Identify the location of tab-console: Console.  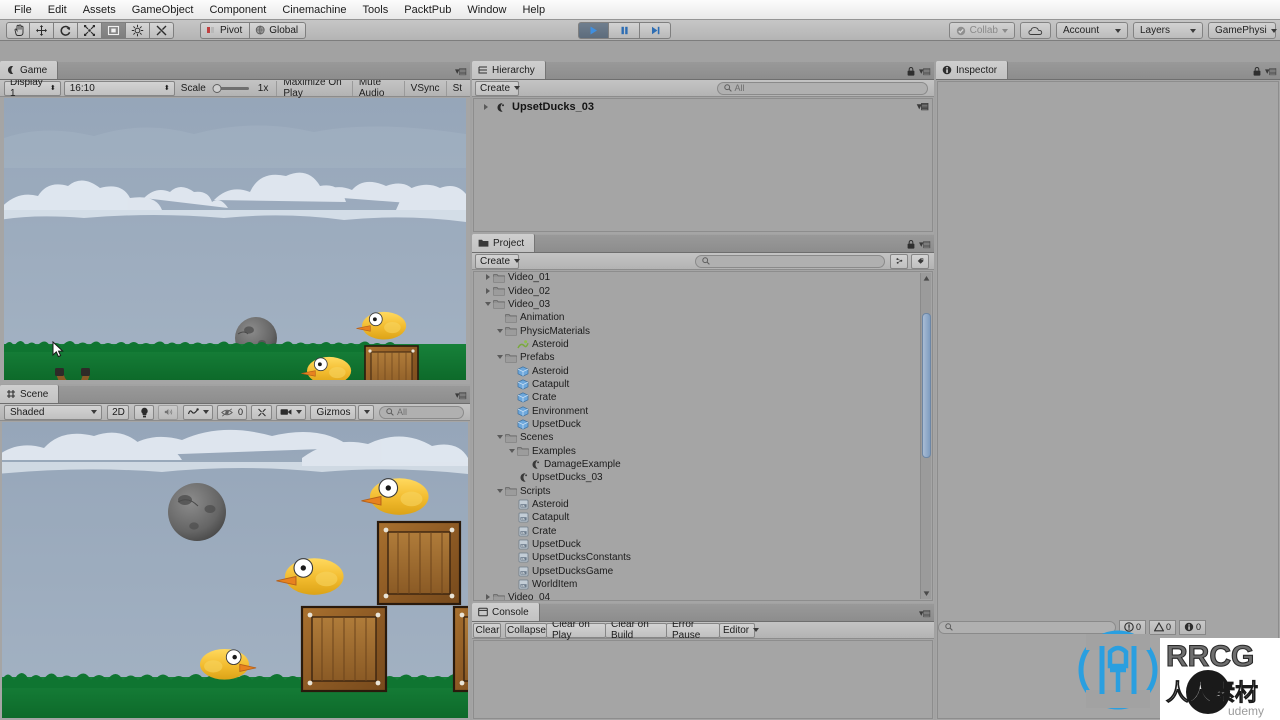
(506, 612).